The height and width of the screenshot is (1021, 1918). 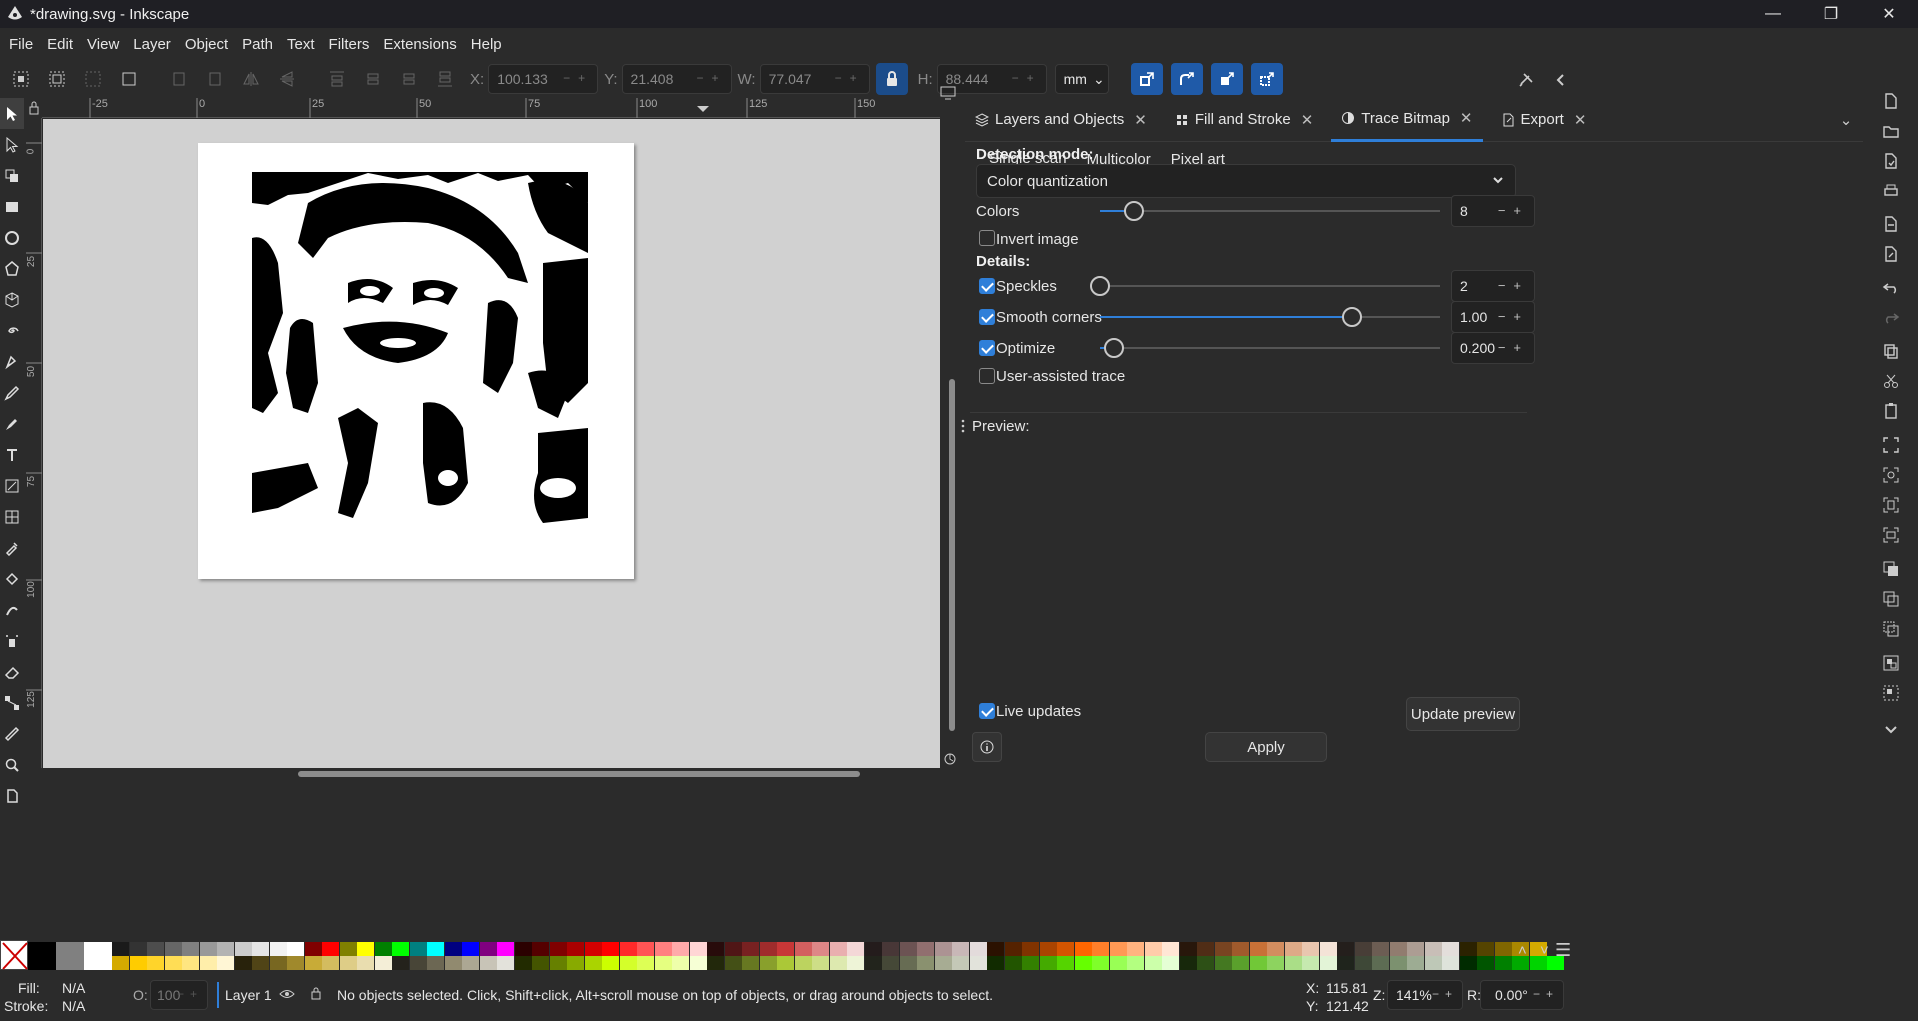 What do you see at coordinates (349, 44) in the screenshot?
I see `menu-filters: Filters` at bounding box center [349, 44].